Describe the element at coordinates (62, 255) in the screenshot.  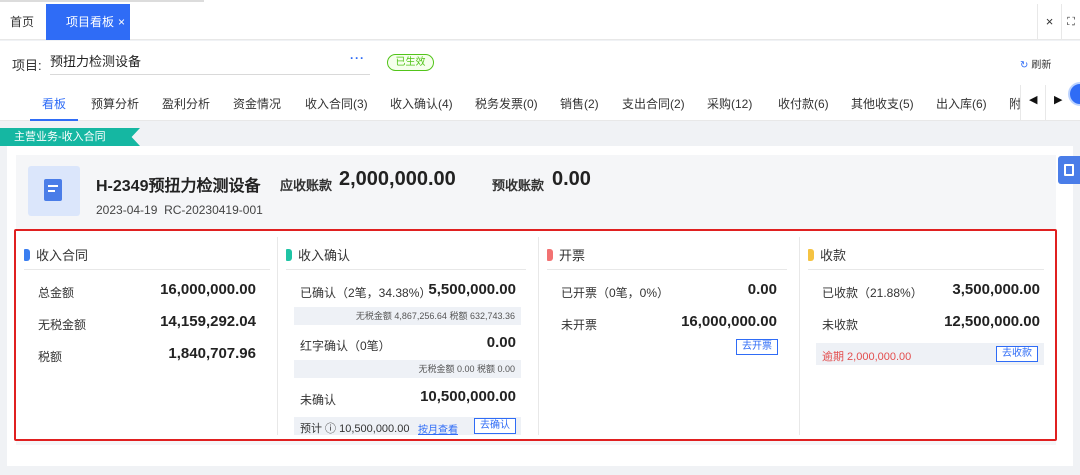
I see `panel-title-text: 收入合同` at that location.